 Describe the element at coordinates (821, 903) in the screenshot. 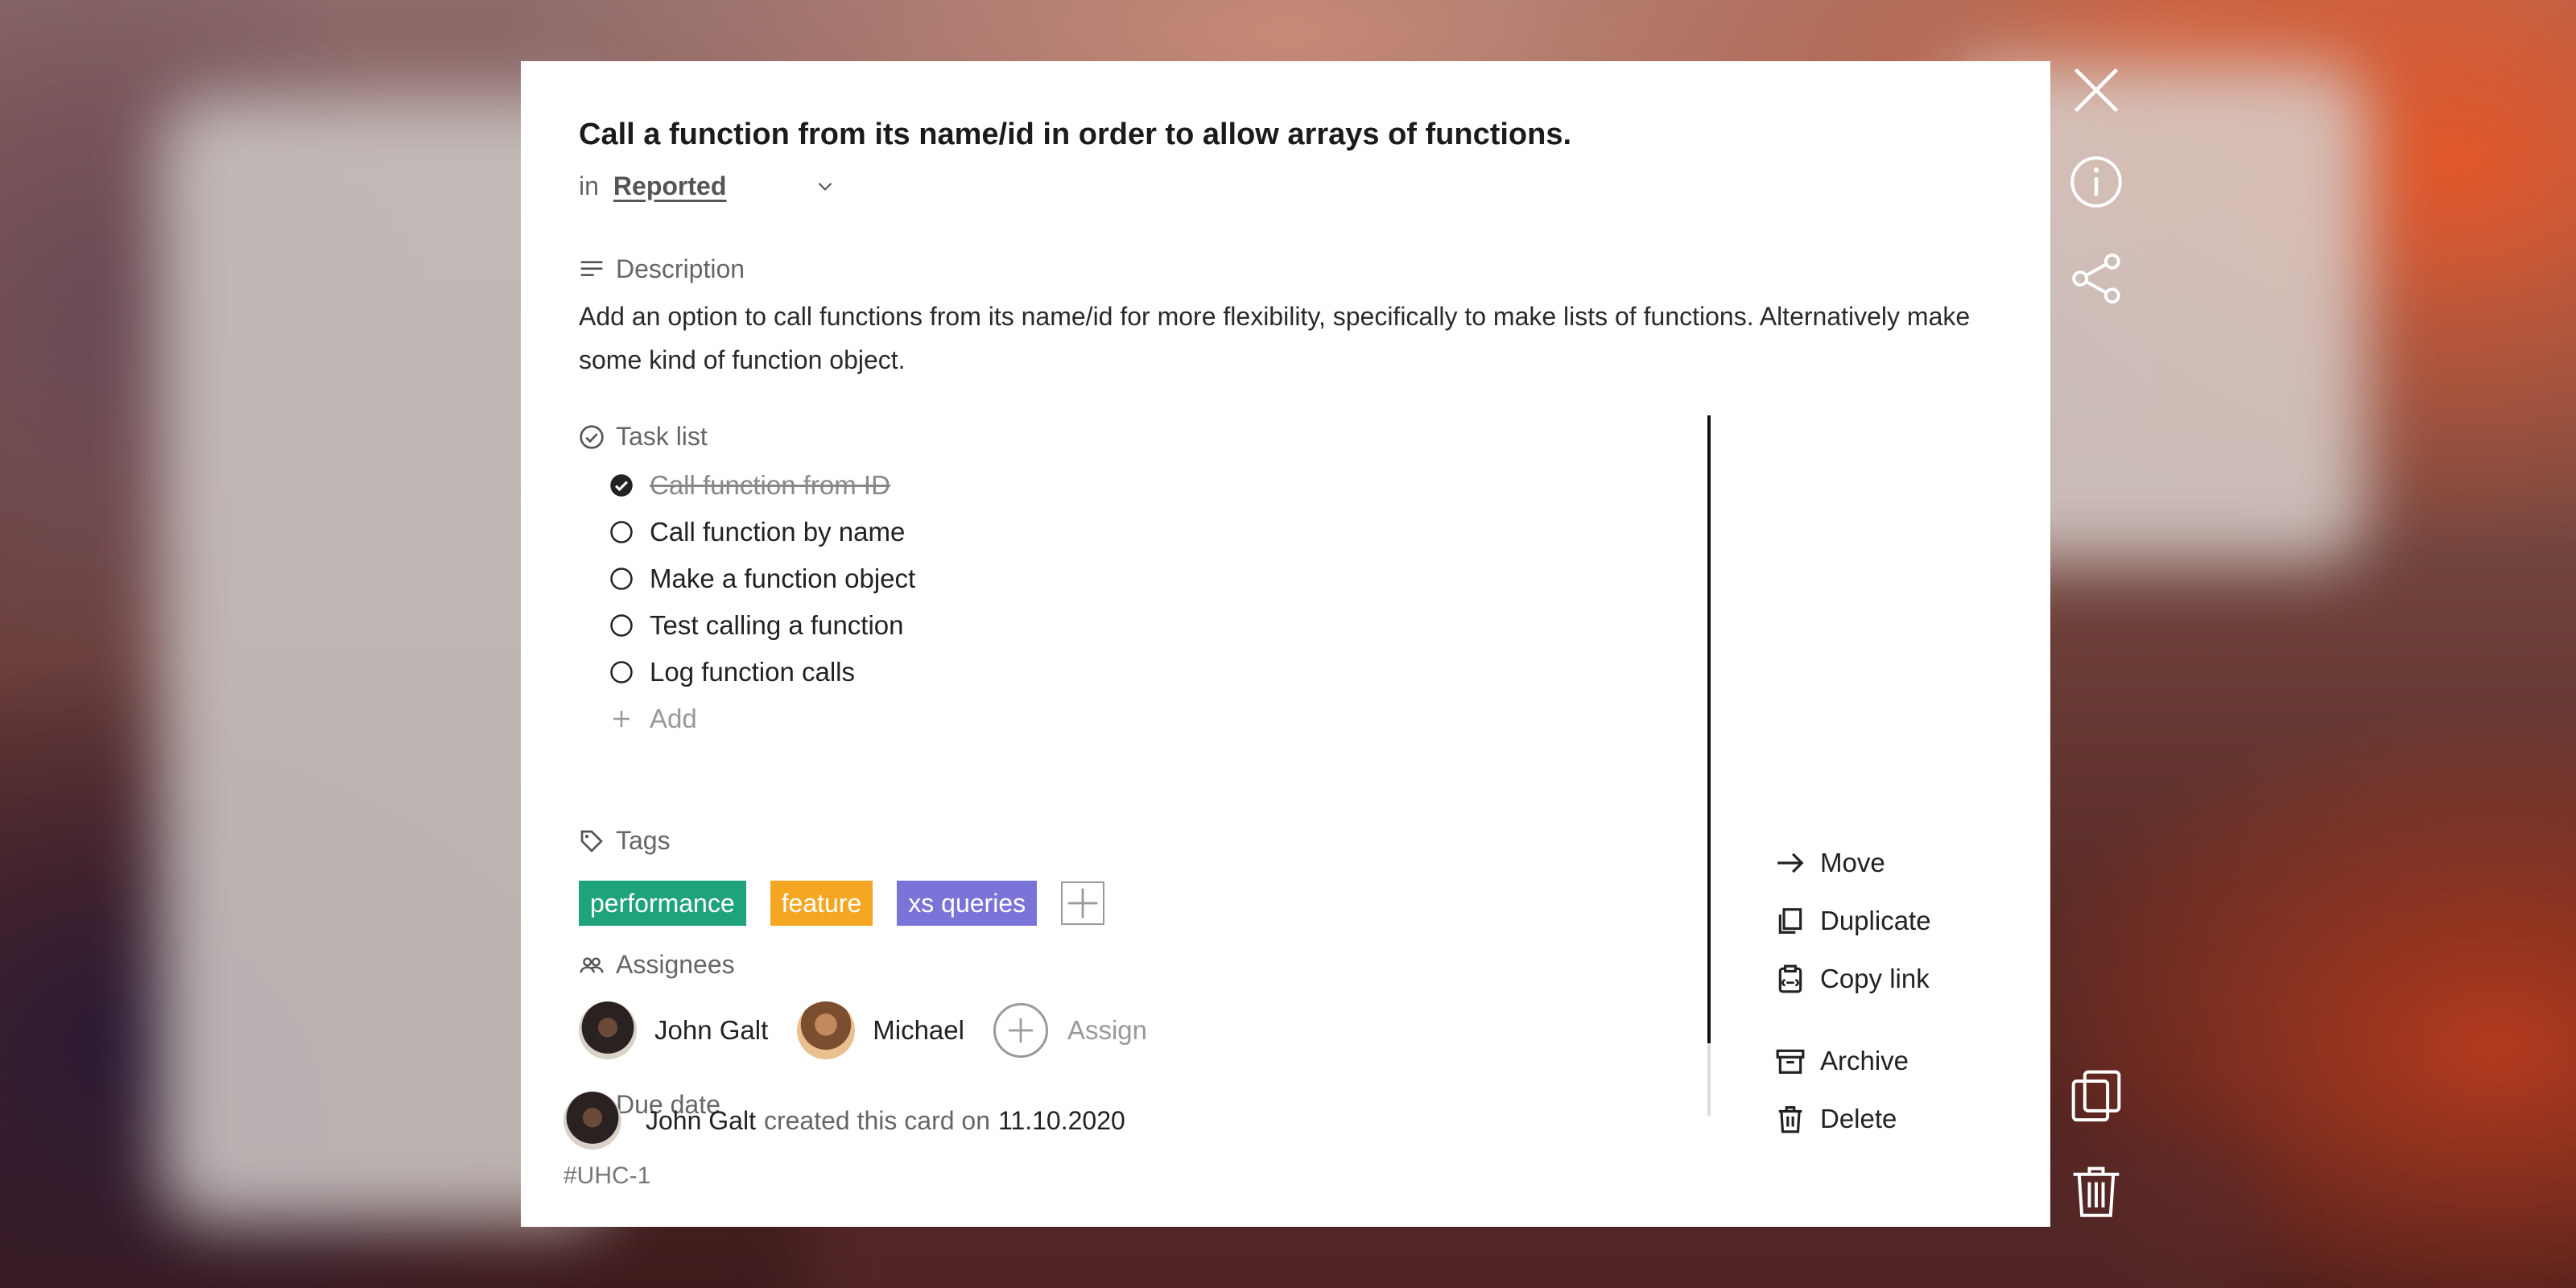

I see `tag-feature: feature` at that location.